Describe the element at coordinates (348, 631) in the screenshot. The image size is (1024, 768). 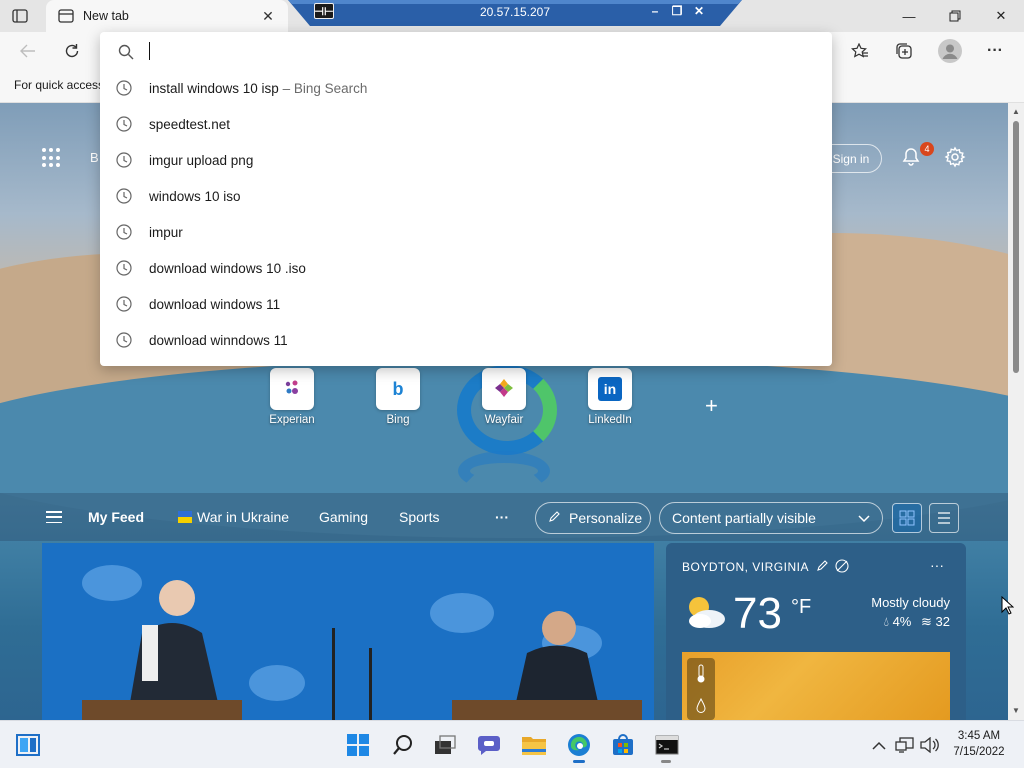
I see `news-card-image` at that location.